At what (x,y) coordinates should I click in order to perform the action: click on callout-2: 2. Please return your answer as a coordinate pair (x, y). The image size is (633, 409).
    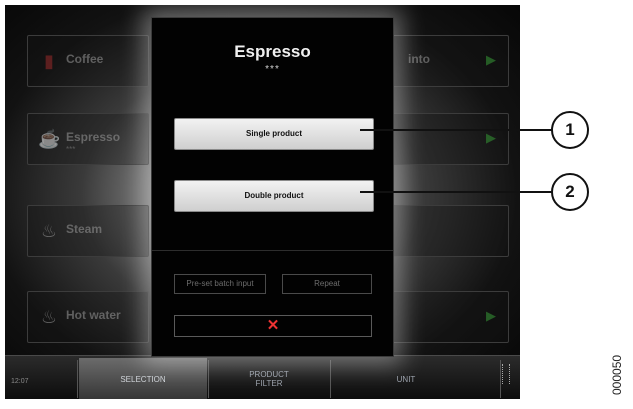
    Looking at the image, I should click on (570, 192).